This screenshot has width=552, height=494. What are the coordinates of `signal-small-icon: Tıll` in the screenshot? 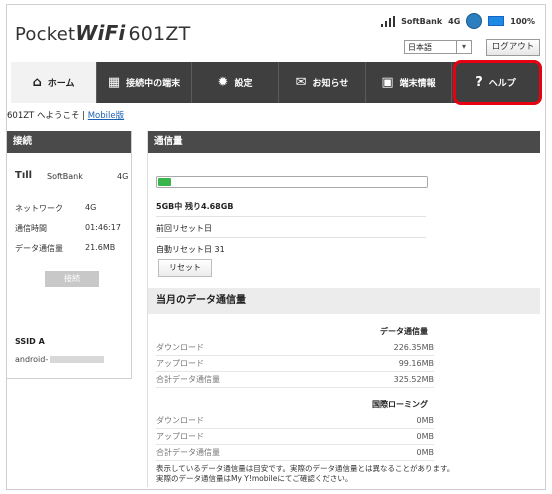 It's located at (24, 175).